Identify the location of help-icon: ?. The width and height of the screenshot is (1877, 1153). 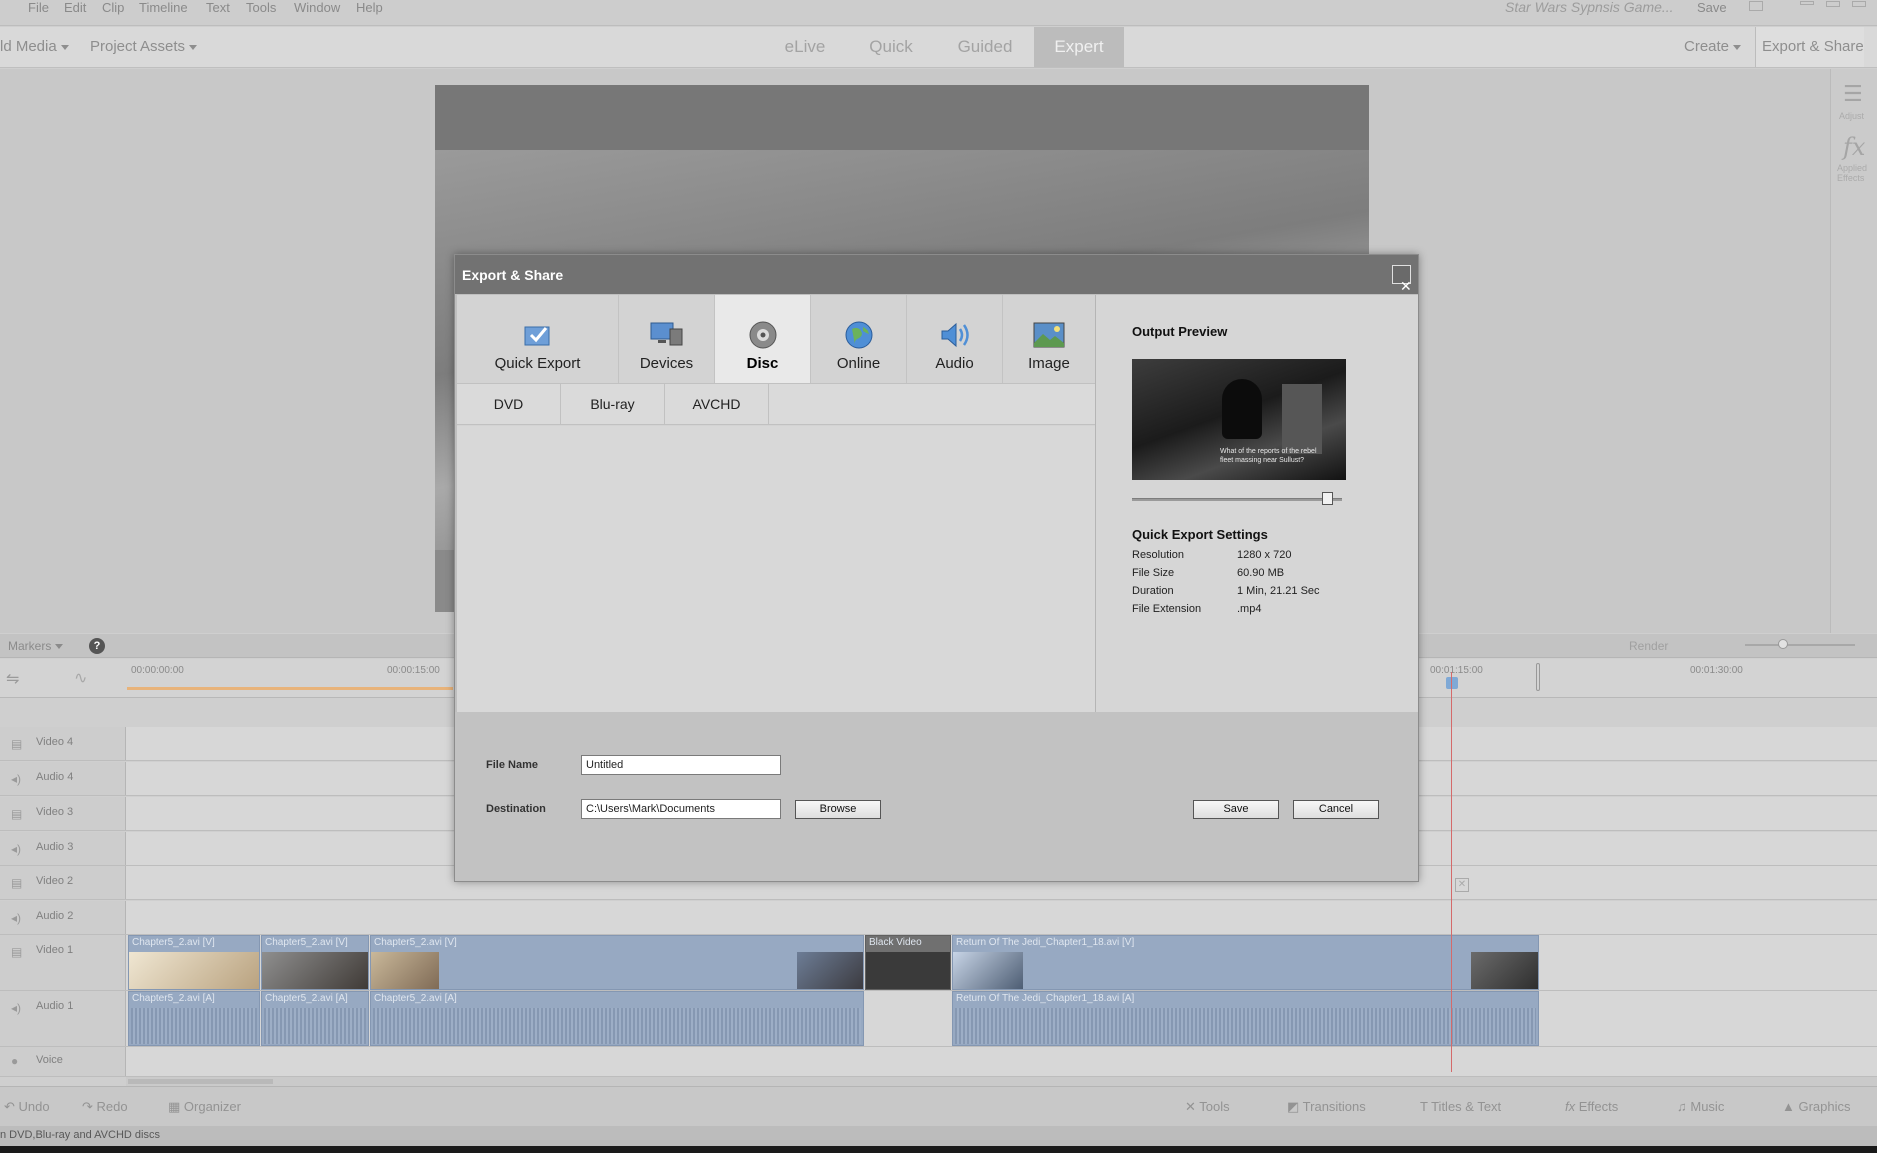
(97, 646).